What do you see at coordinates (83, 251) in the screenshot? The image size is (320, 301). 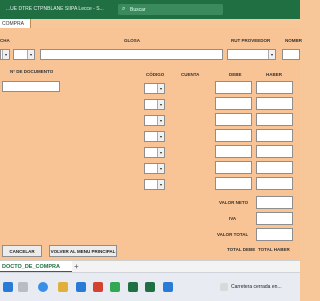 I see `volver-menu-button: VOLVER AL MENU PRINCIPAL` at bounding box center [83, 251].